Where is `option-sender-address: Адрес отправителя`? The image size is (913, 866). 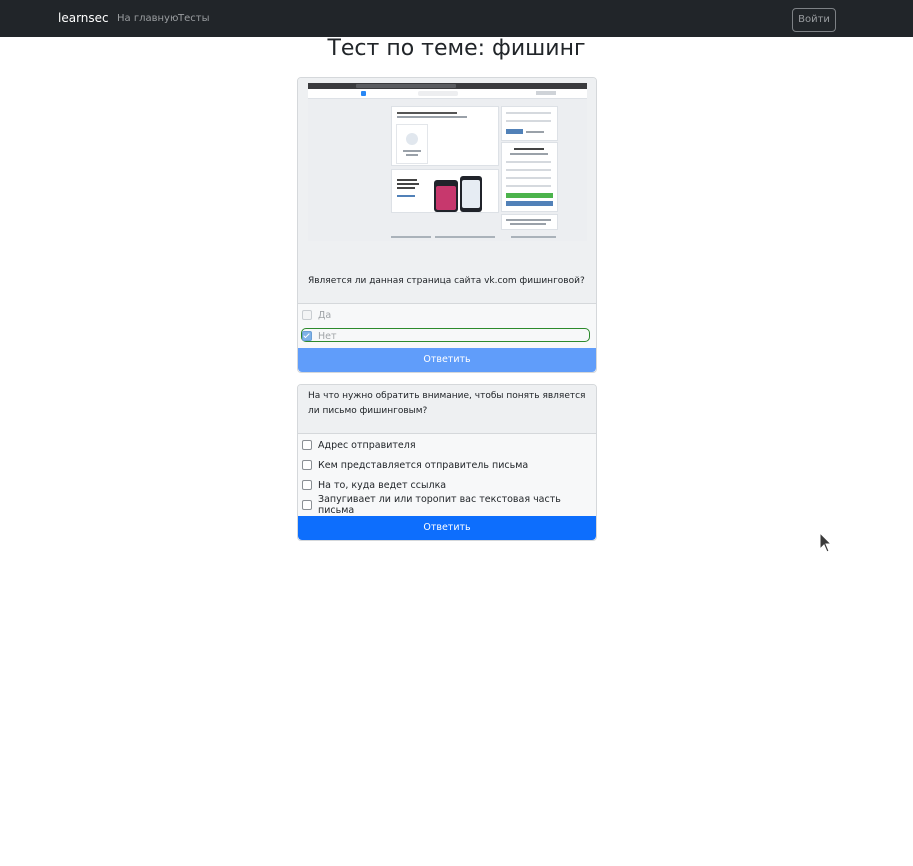
option-sender-address: Адрес отправителя is located at coordinates (359, 445).